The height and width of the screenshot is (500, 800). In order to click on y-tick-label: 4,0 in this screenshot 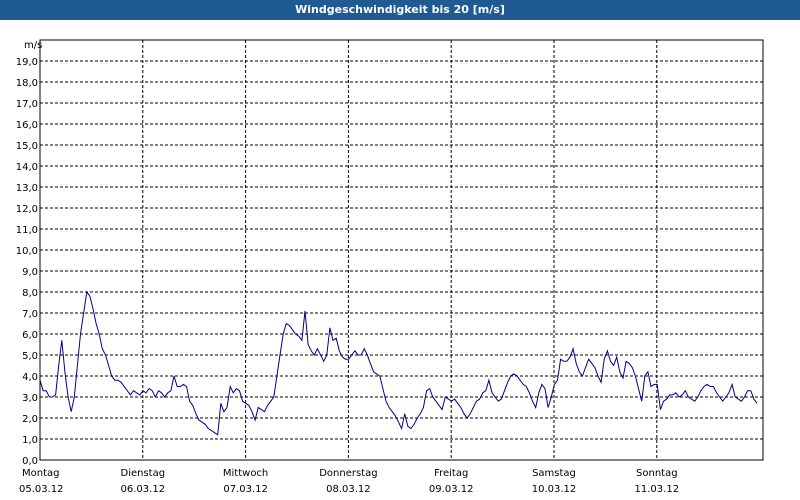, I will do `click(30, 377)`.